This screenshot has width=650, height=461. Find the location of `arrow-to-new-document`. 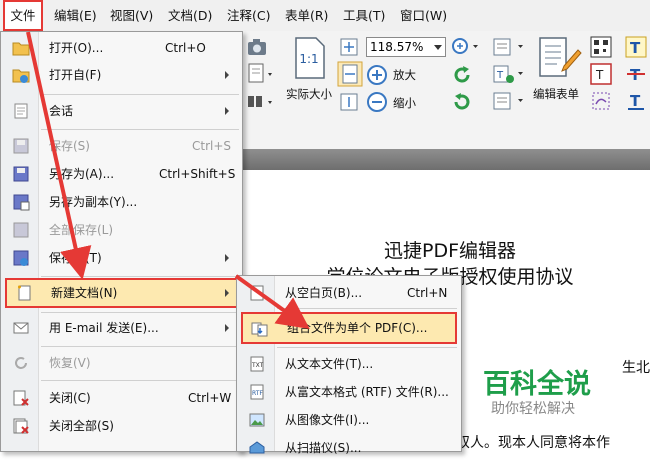

arrow-to-new-document is located at coordinates (59, 155).